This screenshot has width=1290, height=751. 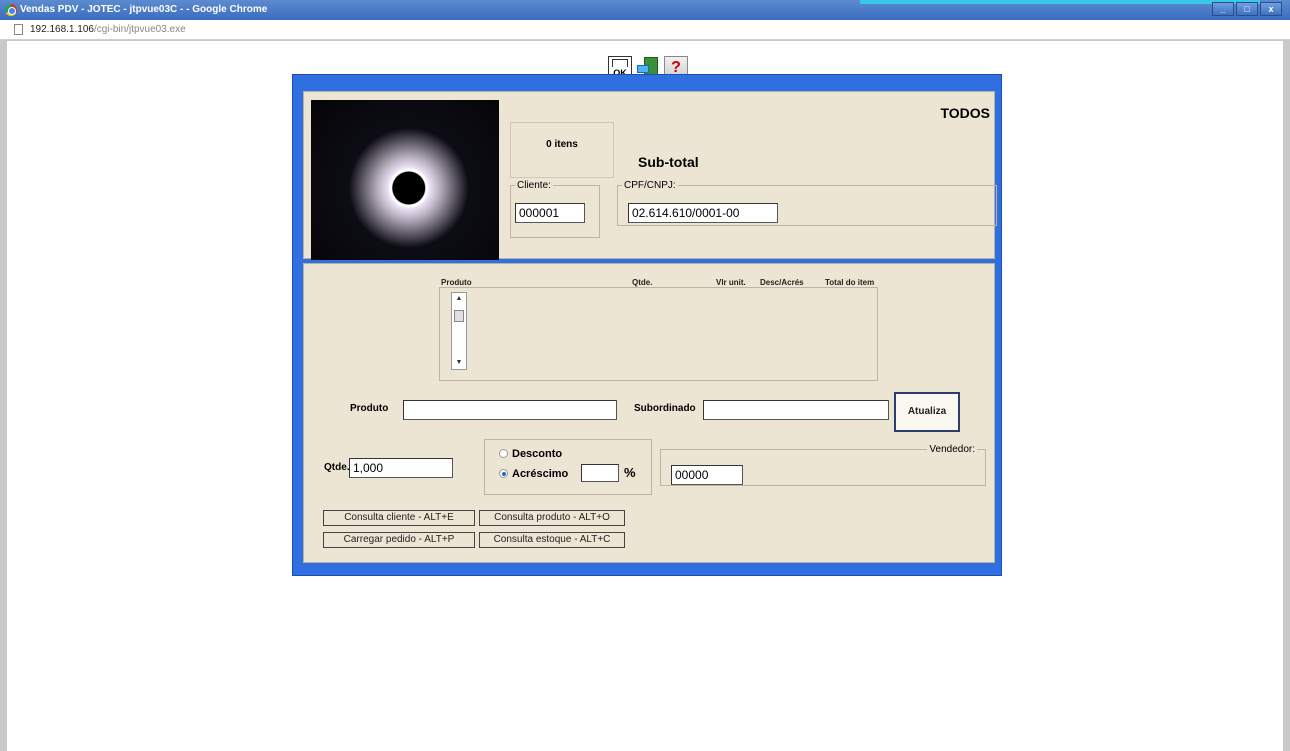 What do you see at coordinates (540, 474) in the screenshot?
I see `acrescimo-label: Acréscimo` at bounding box center [540, 474].